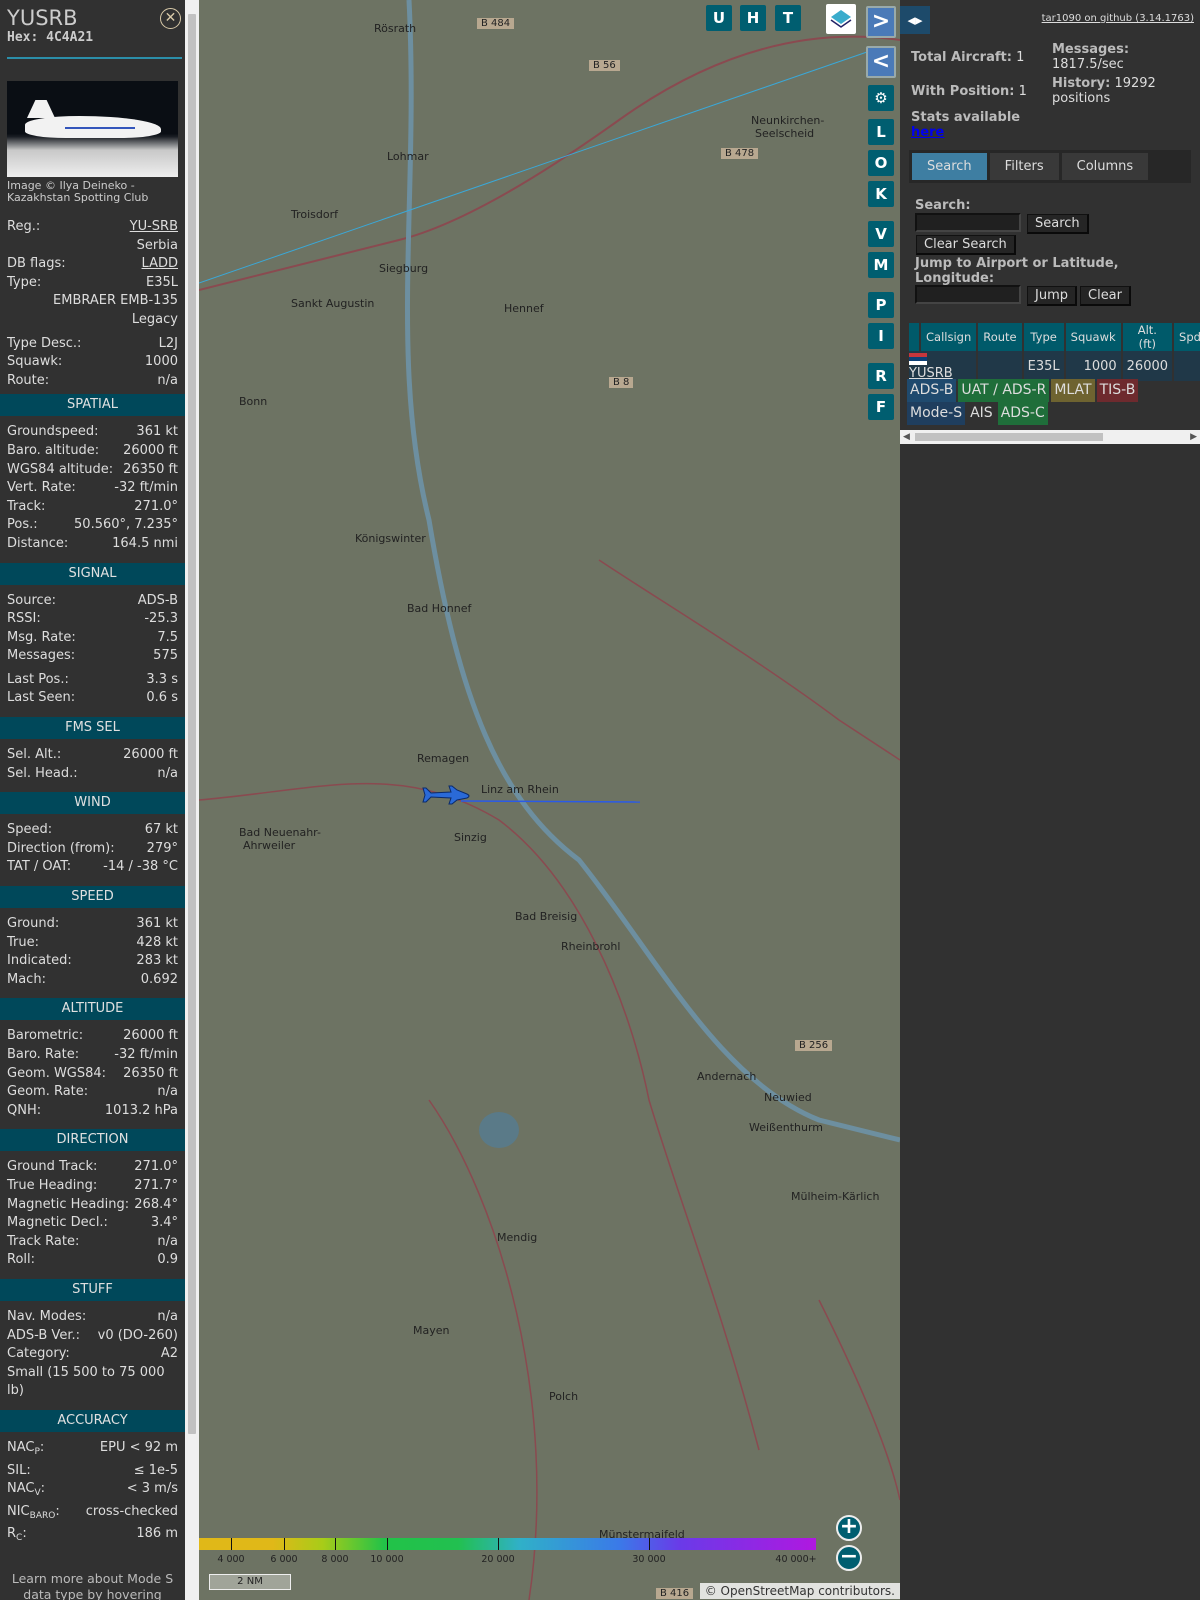 The height and width of the screenshot is (1600, 1200). I want to click on detail-label: Indicated:, so click(39, 961).